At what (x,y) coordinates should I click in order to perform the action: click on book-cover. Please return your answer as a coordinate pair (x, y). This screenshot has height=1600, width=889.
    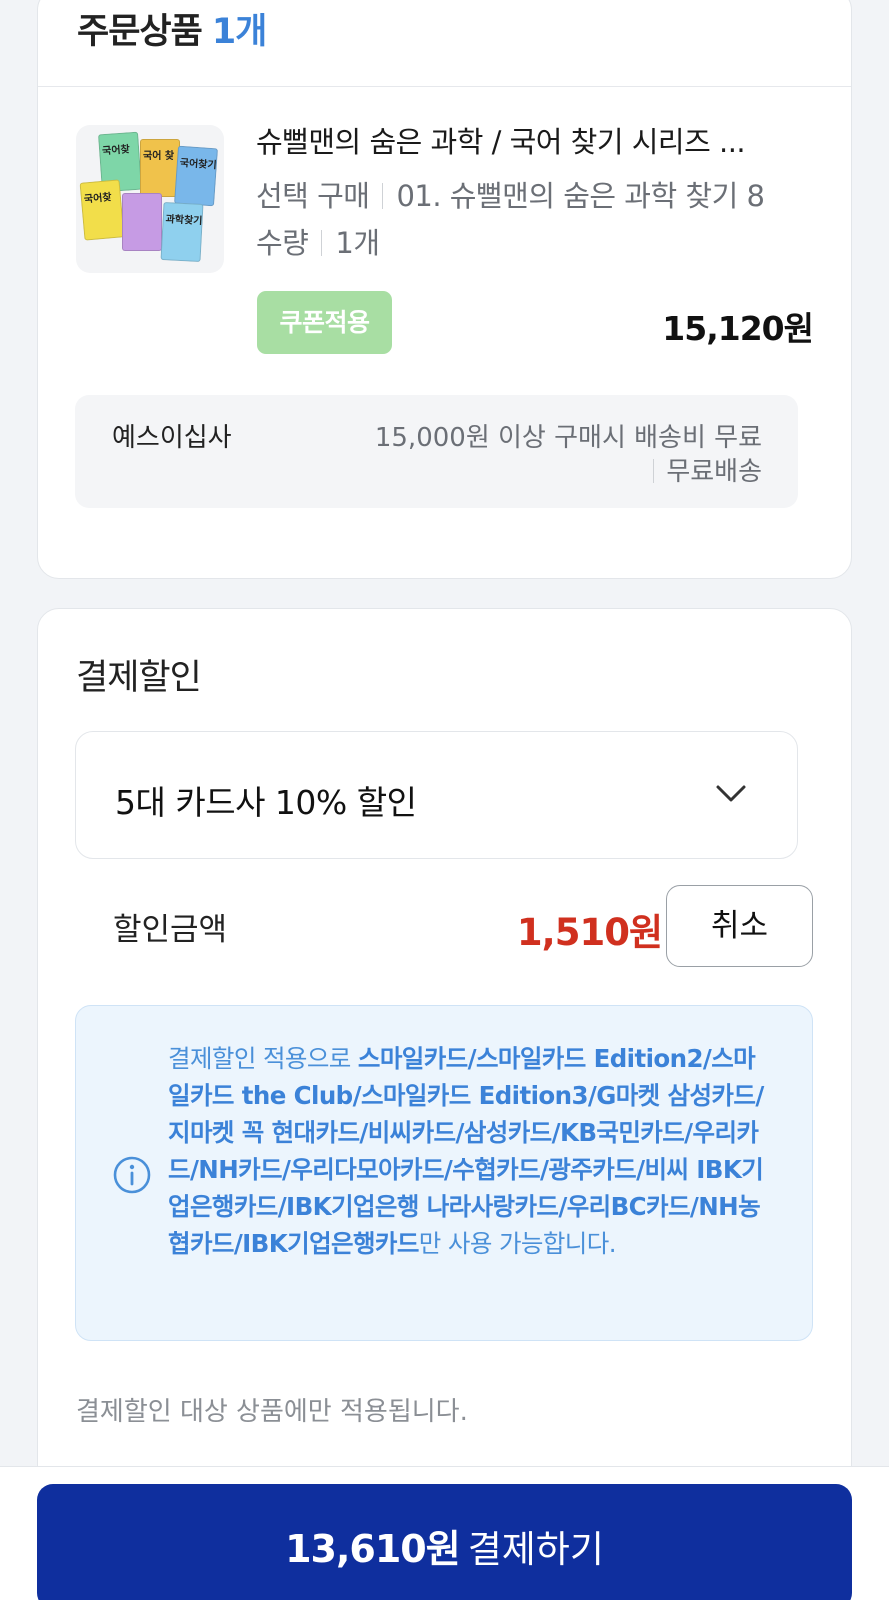
    Looking at the image, I should click on (142, 222).